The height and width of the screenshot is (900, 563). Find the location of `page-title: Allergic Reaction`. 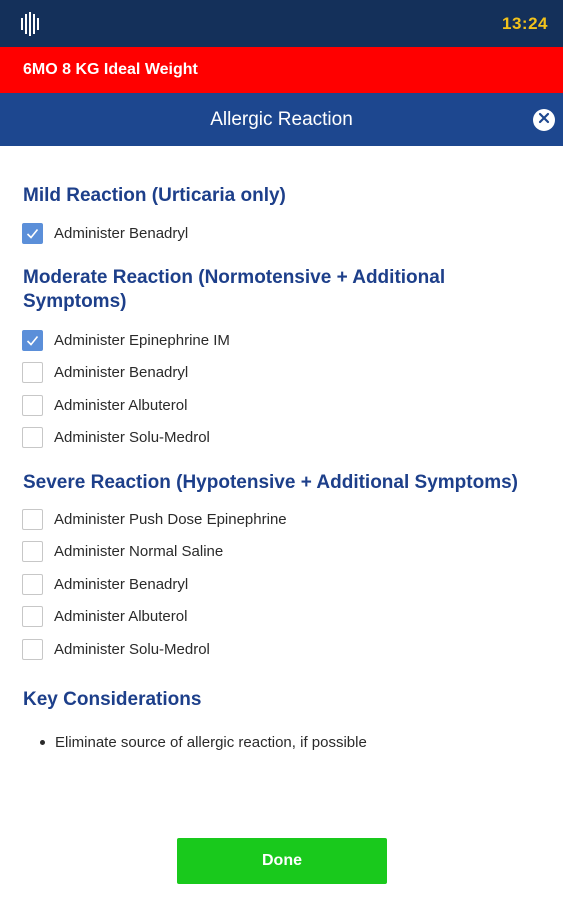

page-title: Allergic Reaction is located at coordinates (281, 119).